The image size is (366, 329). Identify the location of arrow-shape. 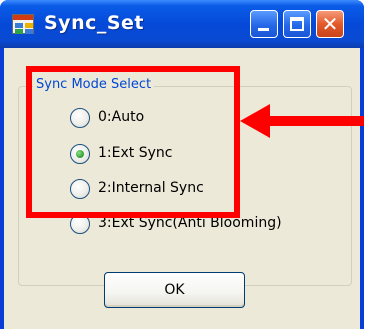
(302, 121).